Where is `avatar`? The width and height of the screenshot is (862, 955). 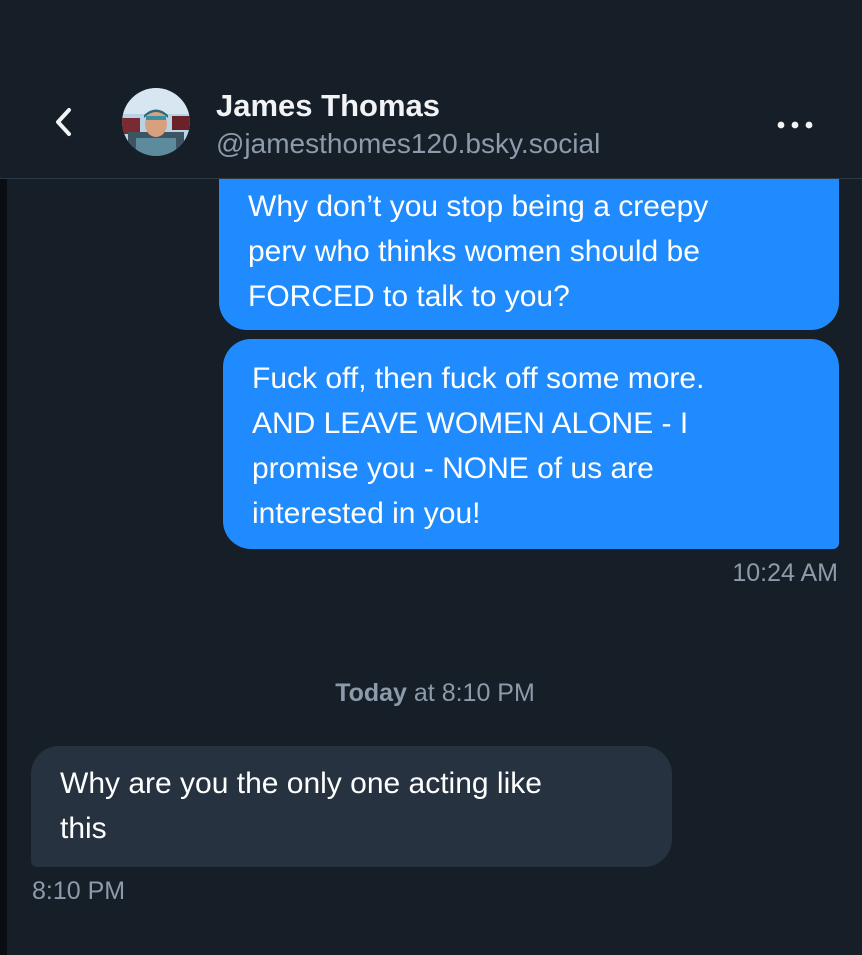 avatar is located at coordinates (156, 122).